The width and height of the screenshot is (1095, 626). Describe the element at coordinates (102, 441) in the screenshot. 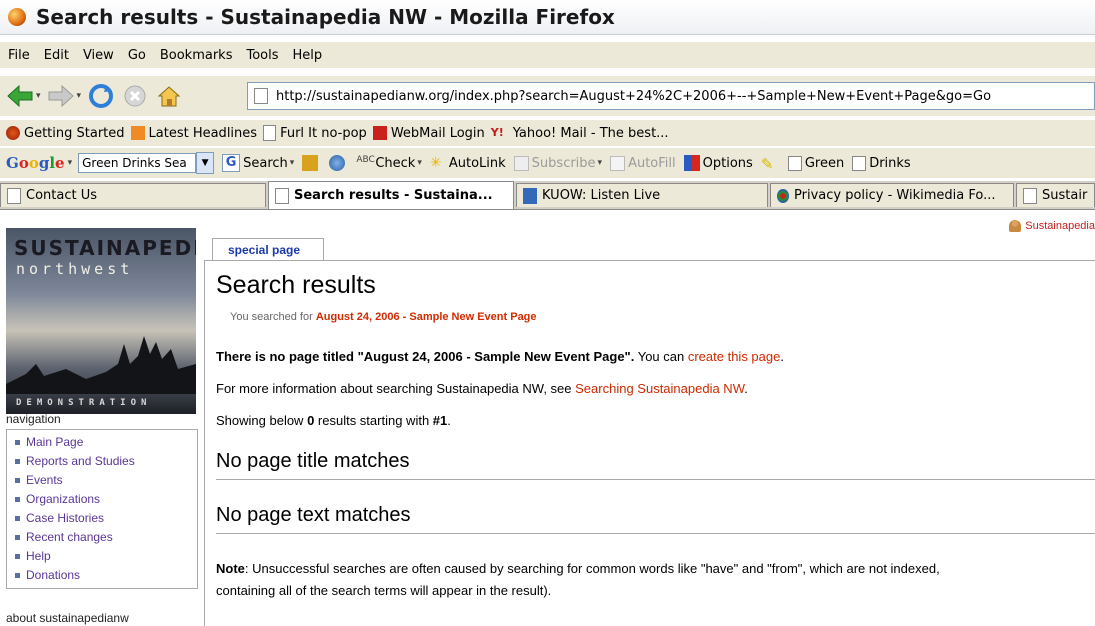

I see `nav-main-page: Main Page` at that location.